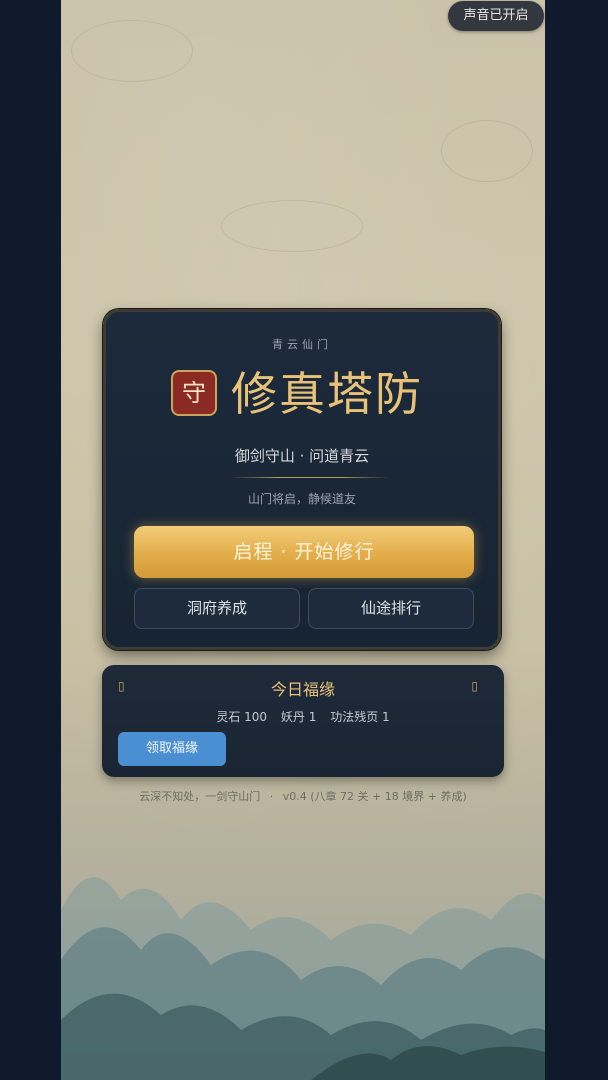 This screenshot has height=1080, width=608. What do you see at coordinates (298, 717) in the screenshot?
I see `reward-item-demon-core: 妖丹 1` at bounding box center [298, 717].